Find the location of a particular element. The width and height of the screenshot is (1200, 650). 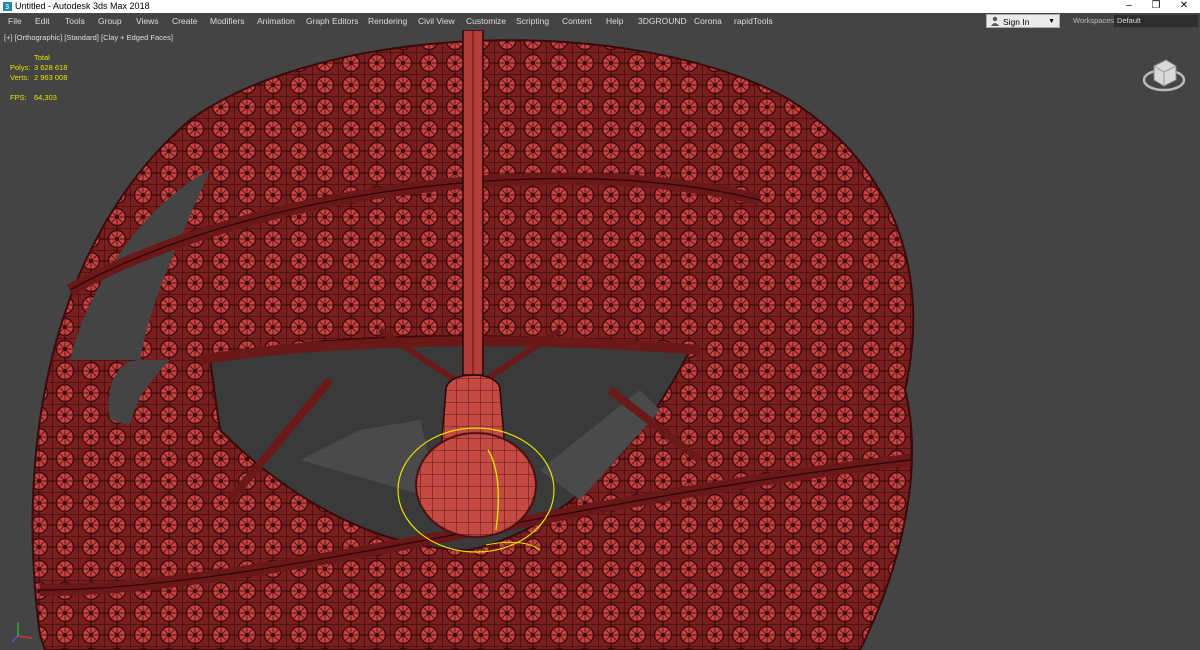

app-icon: 3 is located at coordinates (7, 6).